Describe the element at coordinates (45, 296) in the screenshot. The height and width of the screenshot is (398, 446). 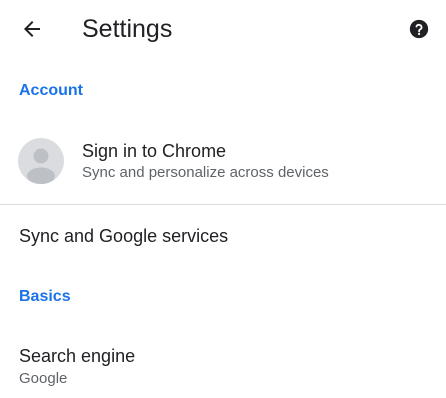
I see `section-header-basics: Basics` at that location.